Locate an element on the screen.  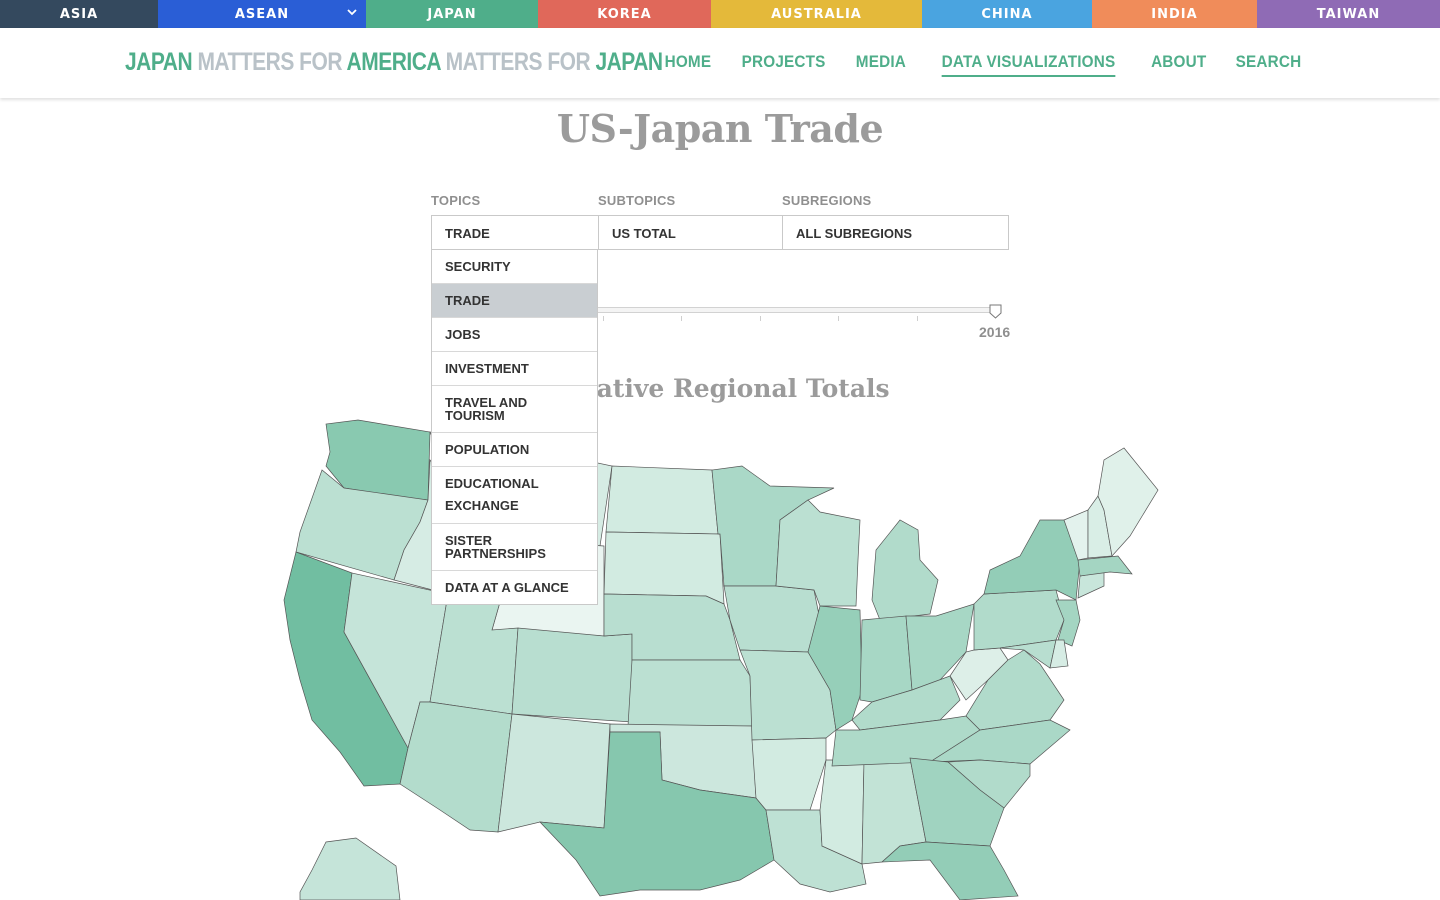
country-tab-china: CHINA is located at coordinates (1007, 14).